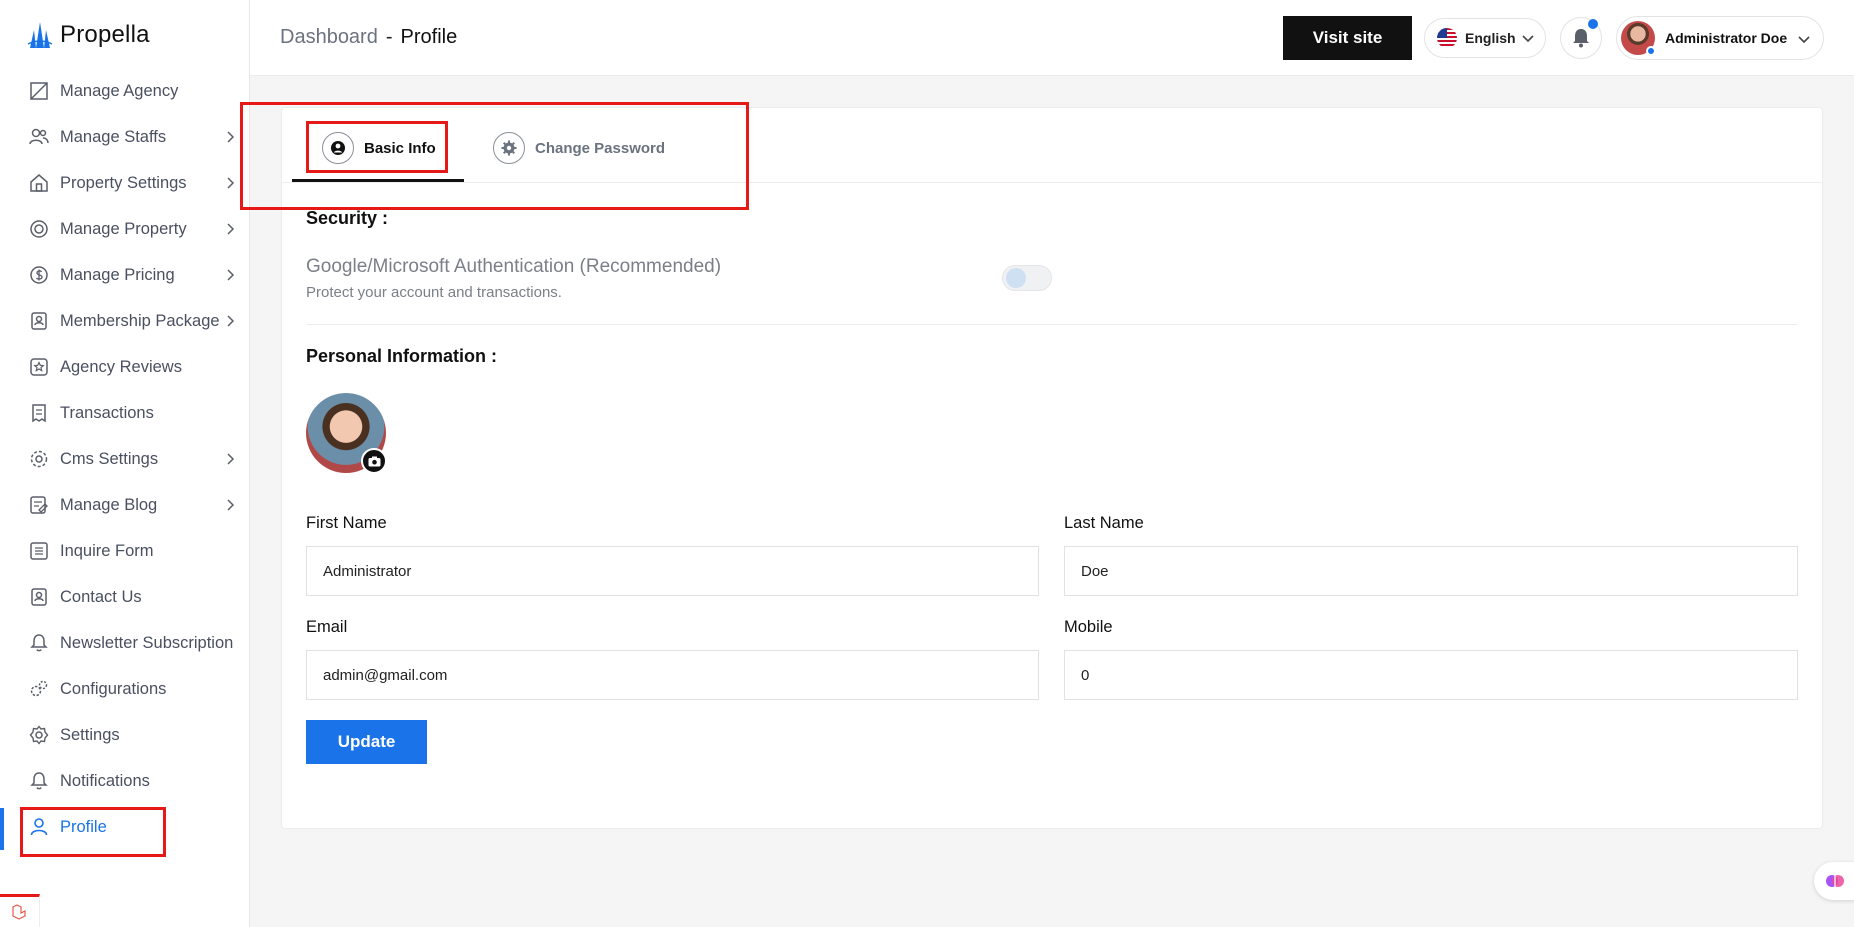 The width and height of the screenshot is (1854, 927). What do you see at coordinates (672, 675) in the screenshot?
I see `email-input` at bounding box center [672, 675].